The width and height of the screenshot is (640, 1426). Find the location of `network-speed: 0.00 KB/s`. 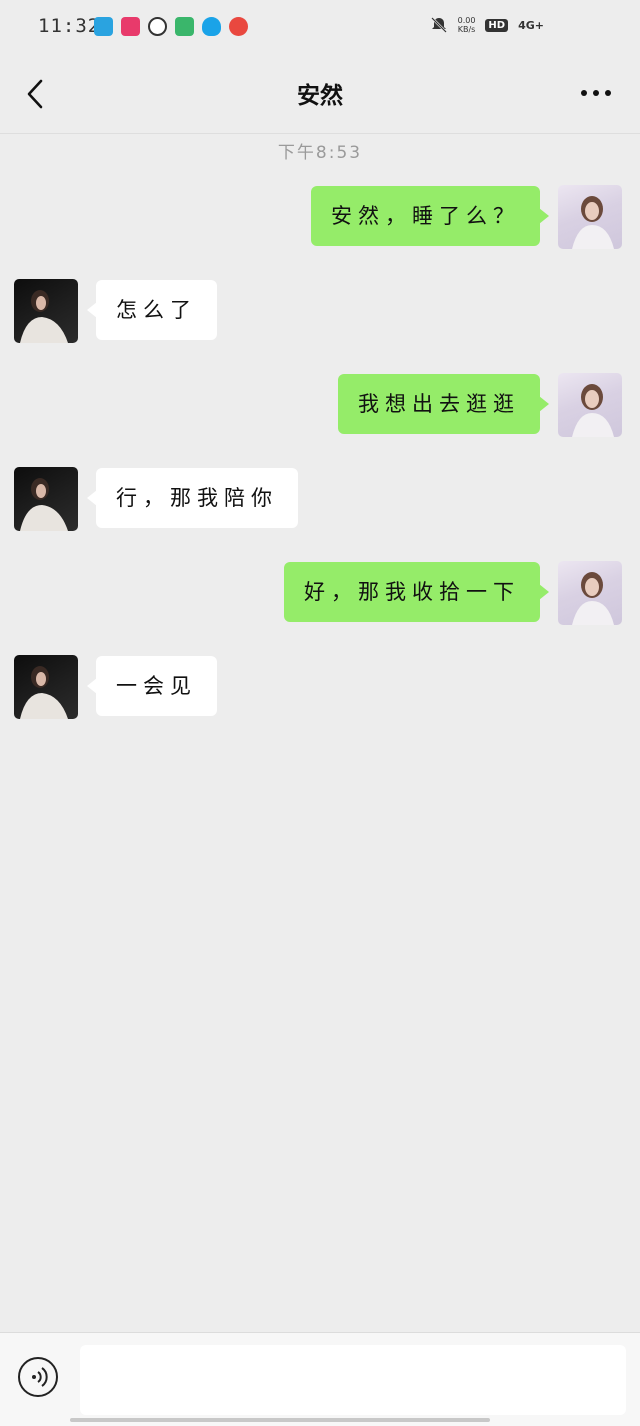

network-speed: 0.00 KB/s is located at coordinates (467, 25).